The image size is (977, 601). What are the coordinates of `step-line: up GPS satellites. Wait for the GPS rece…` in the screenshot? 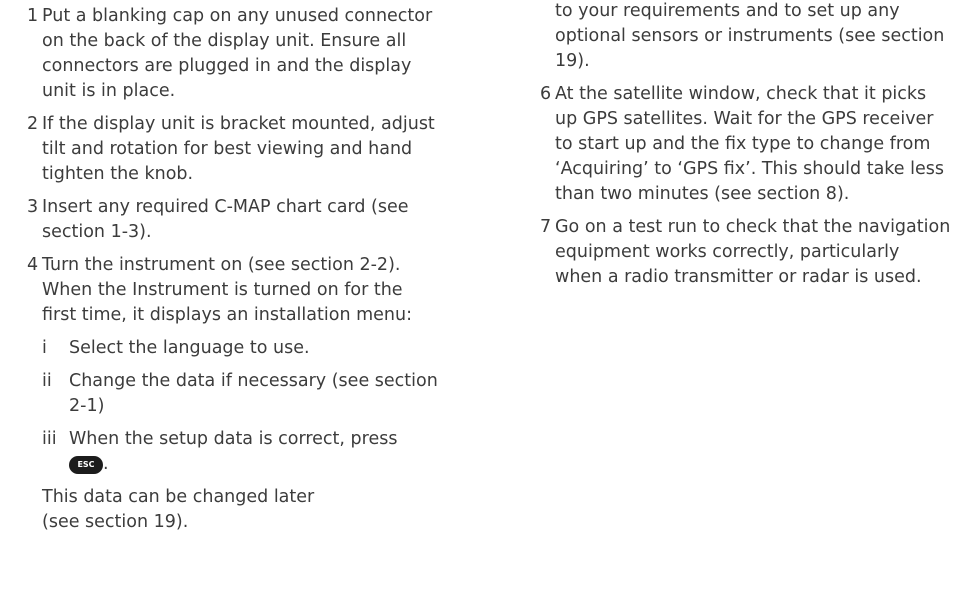 It's located at (744, 119).